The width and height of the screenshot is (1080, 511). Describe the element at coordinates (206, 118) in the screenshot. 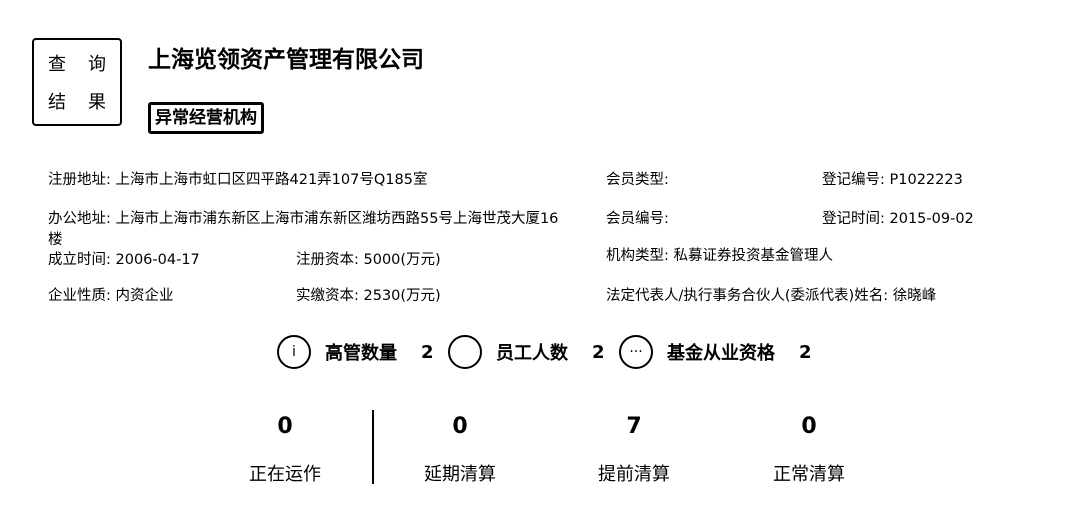

I see `abnormal-badge: 异常经营机构` at that location.